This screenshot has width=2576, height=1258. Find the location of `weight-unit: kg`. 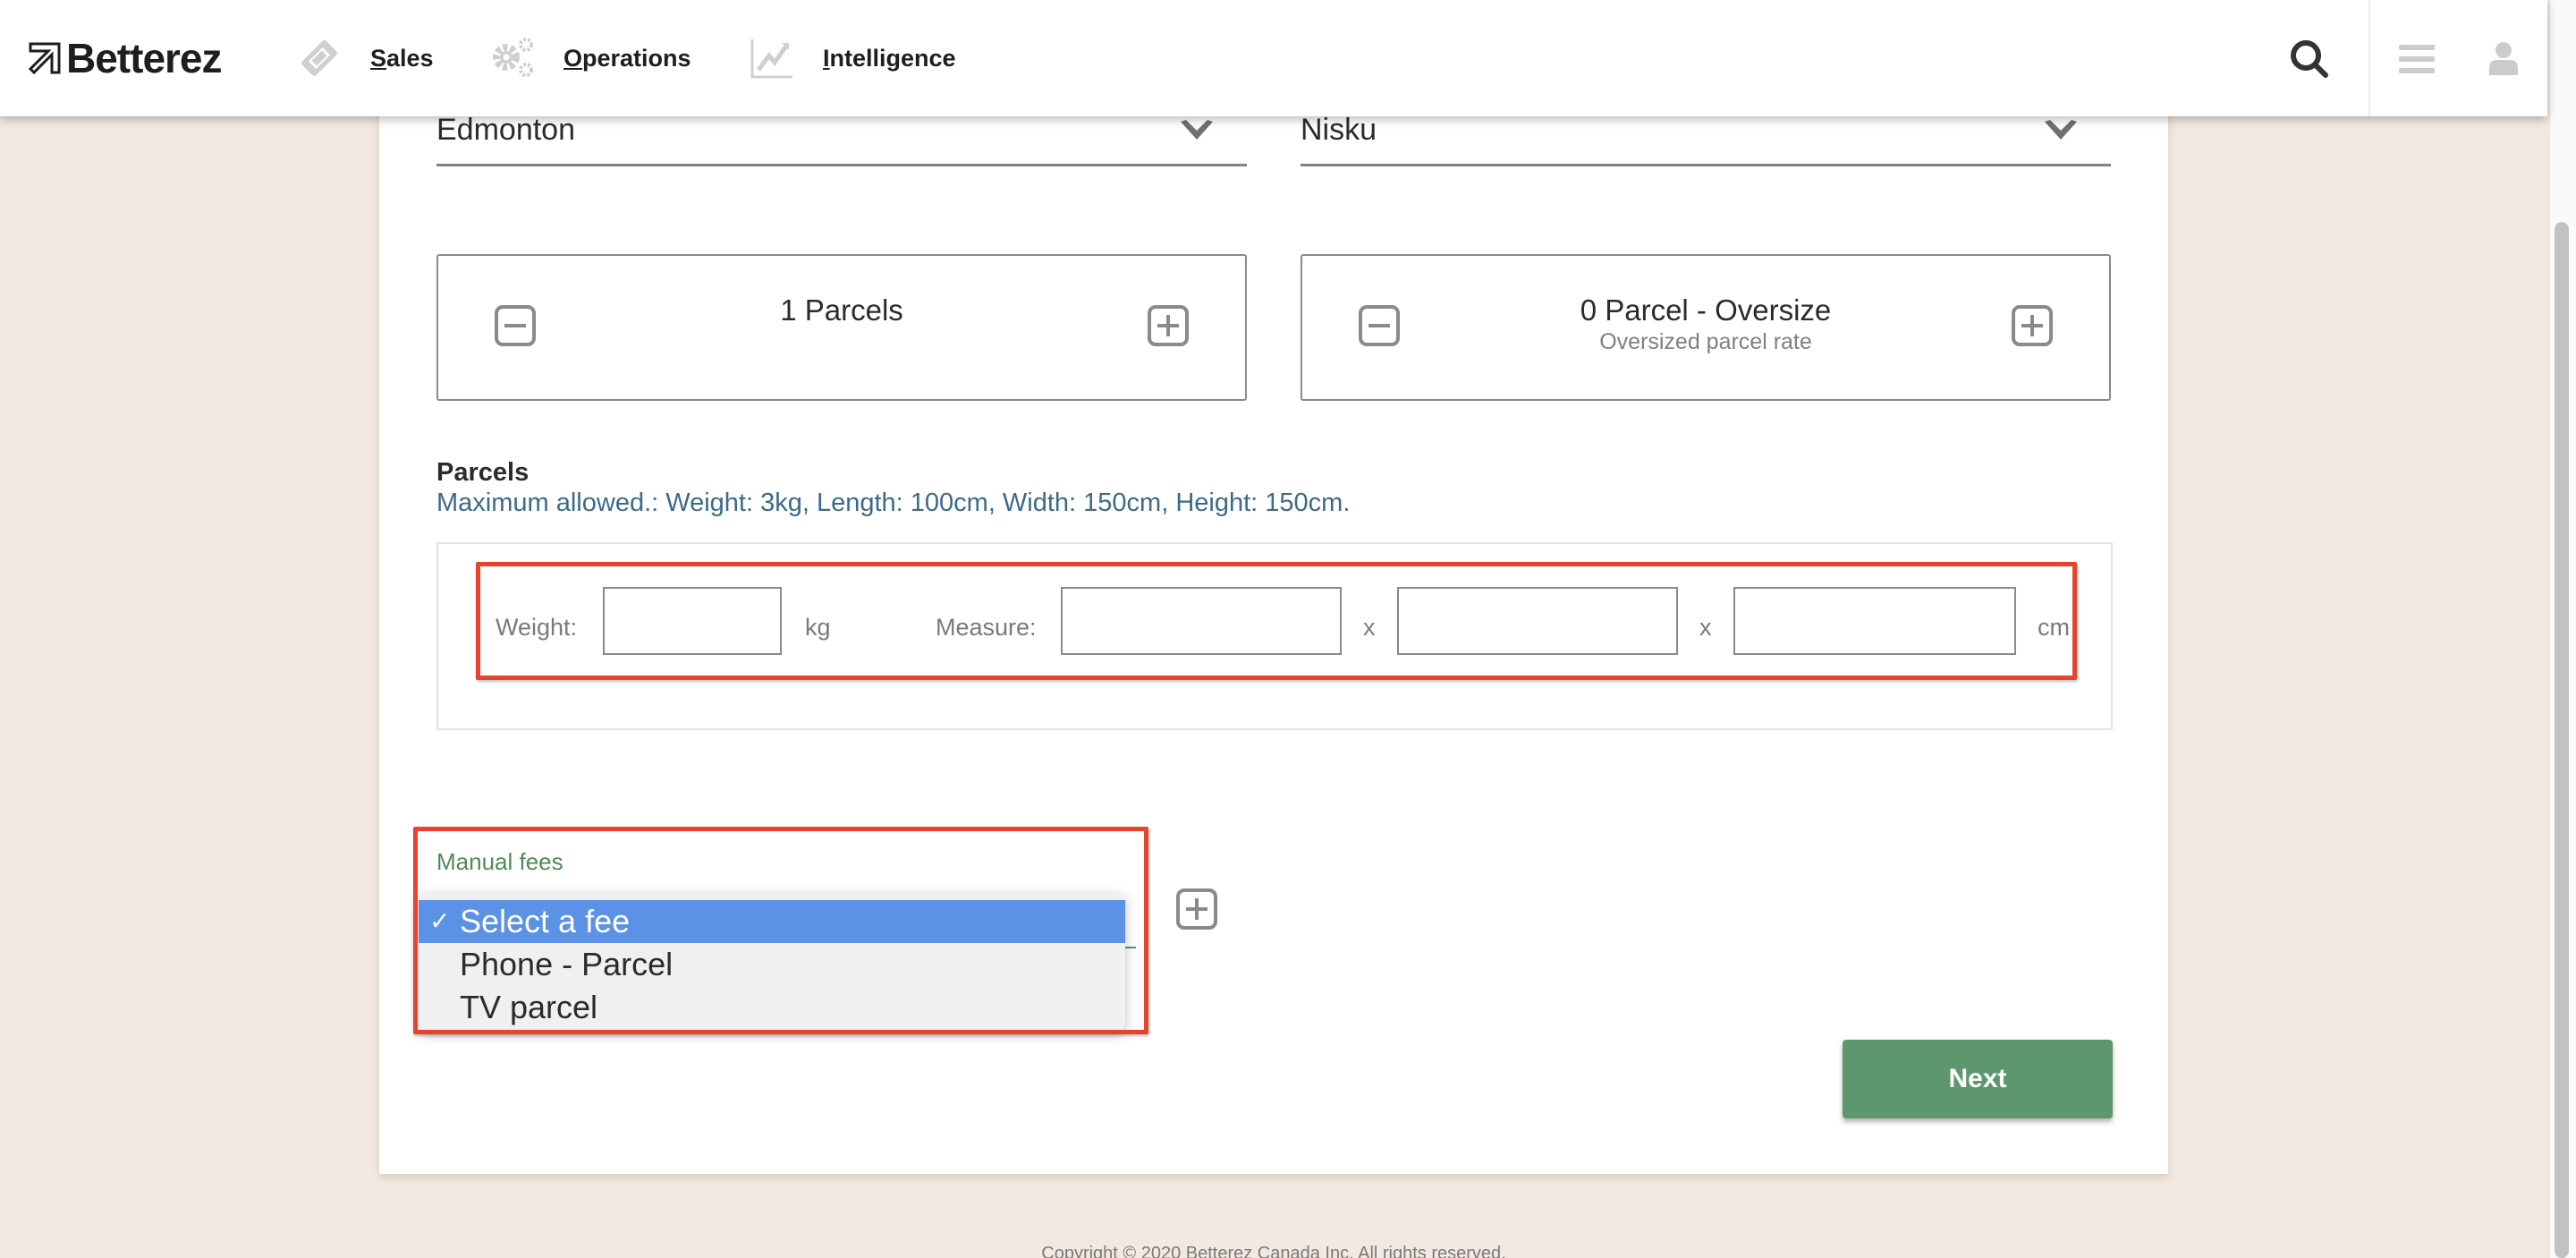

weight-unit: kg is located at coordinates (818, 627).